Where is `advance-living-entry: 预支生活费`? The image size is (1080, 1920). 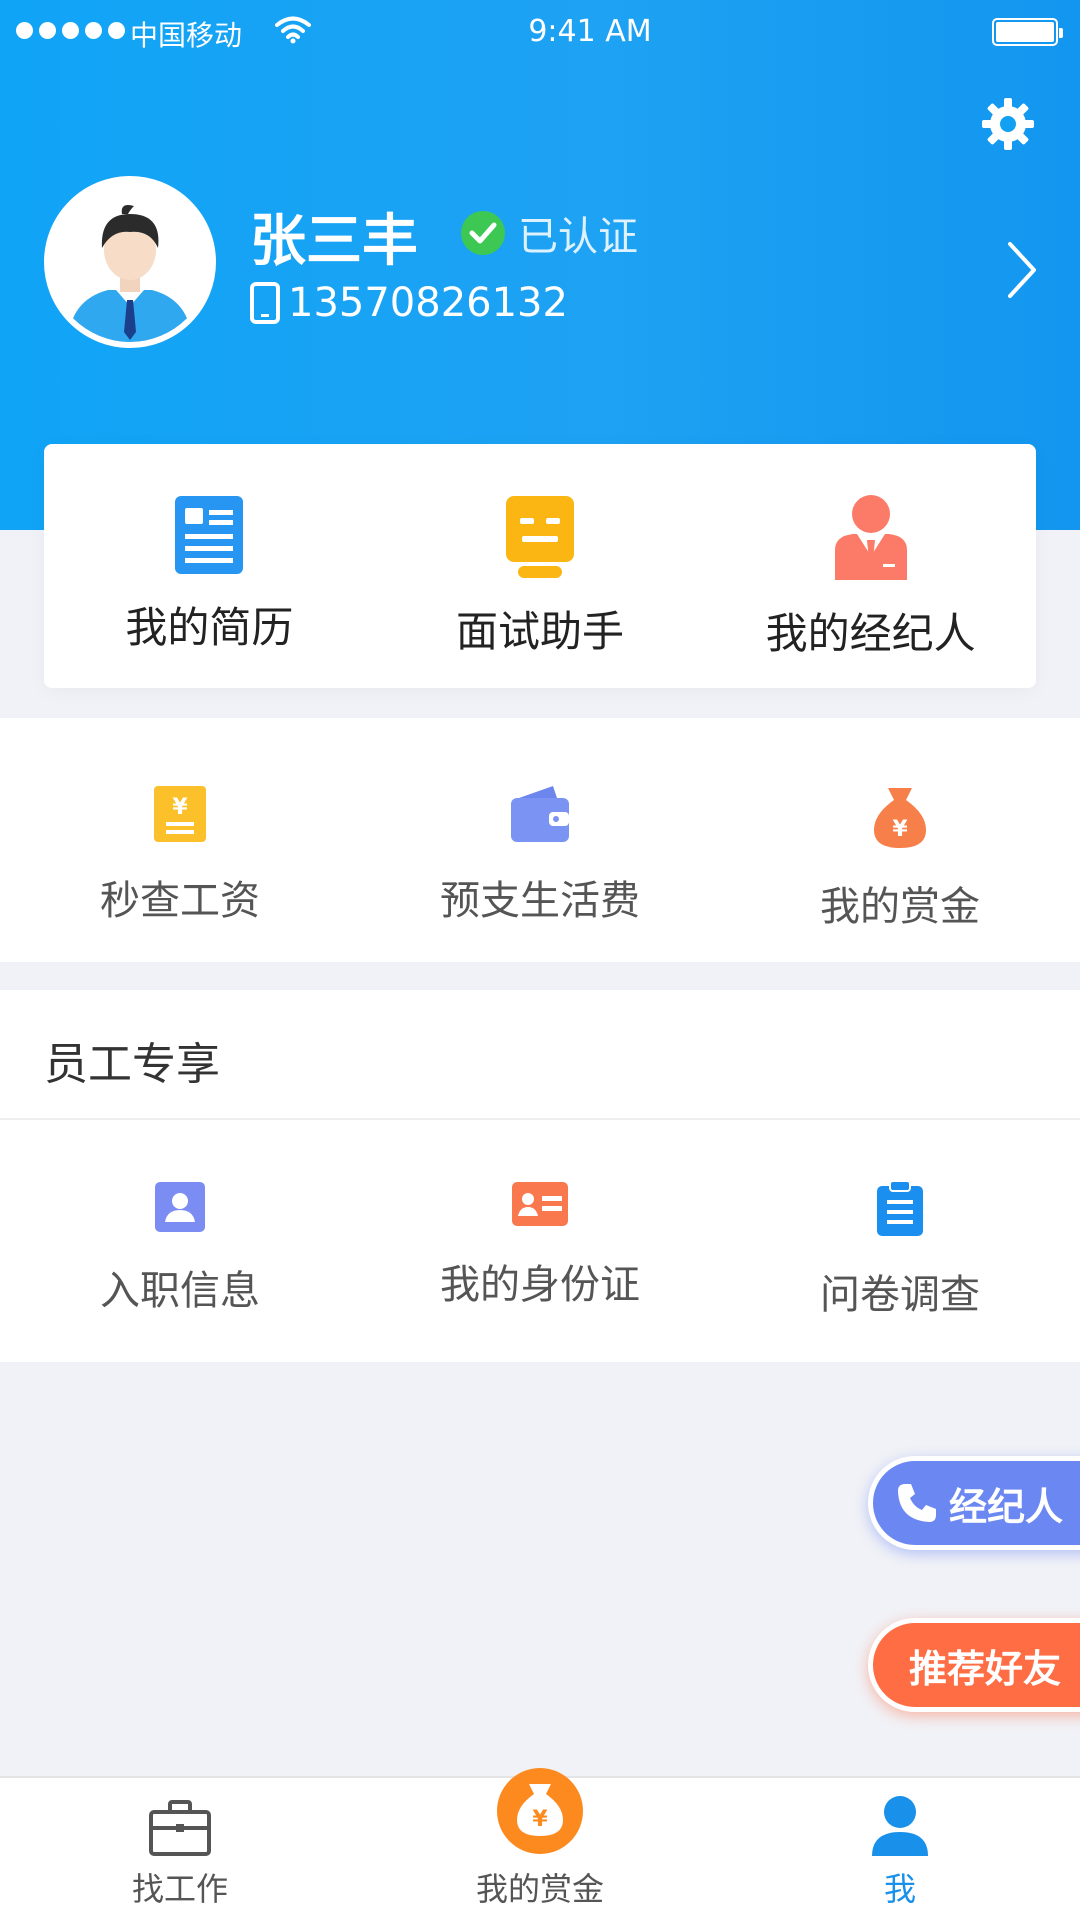 advance-living-entry: 预支生活费 is located at coordinates (540, 840).